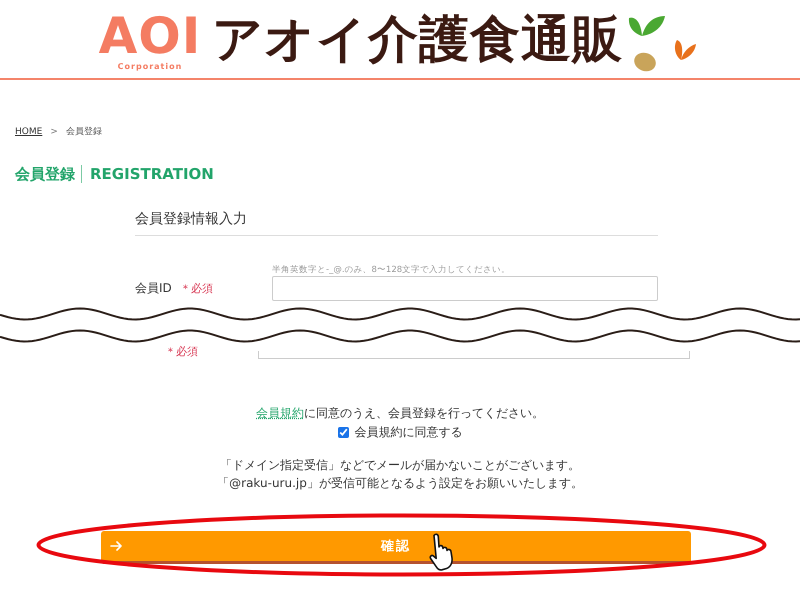 The width and height of the screenshot is (800, 600). What do you see at coordinates (147, 174) in the screenshot?
I see `page-subtitle: REGISTRATION` at bounding box center [147, 174].